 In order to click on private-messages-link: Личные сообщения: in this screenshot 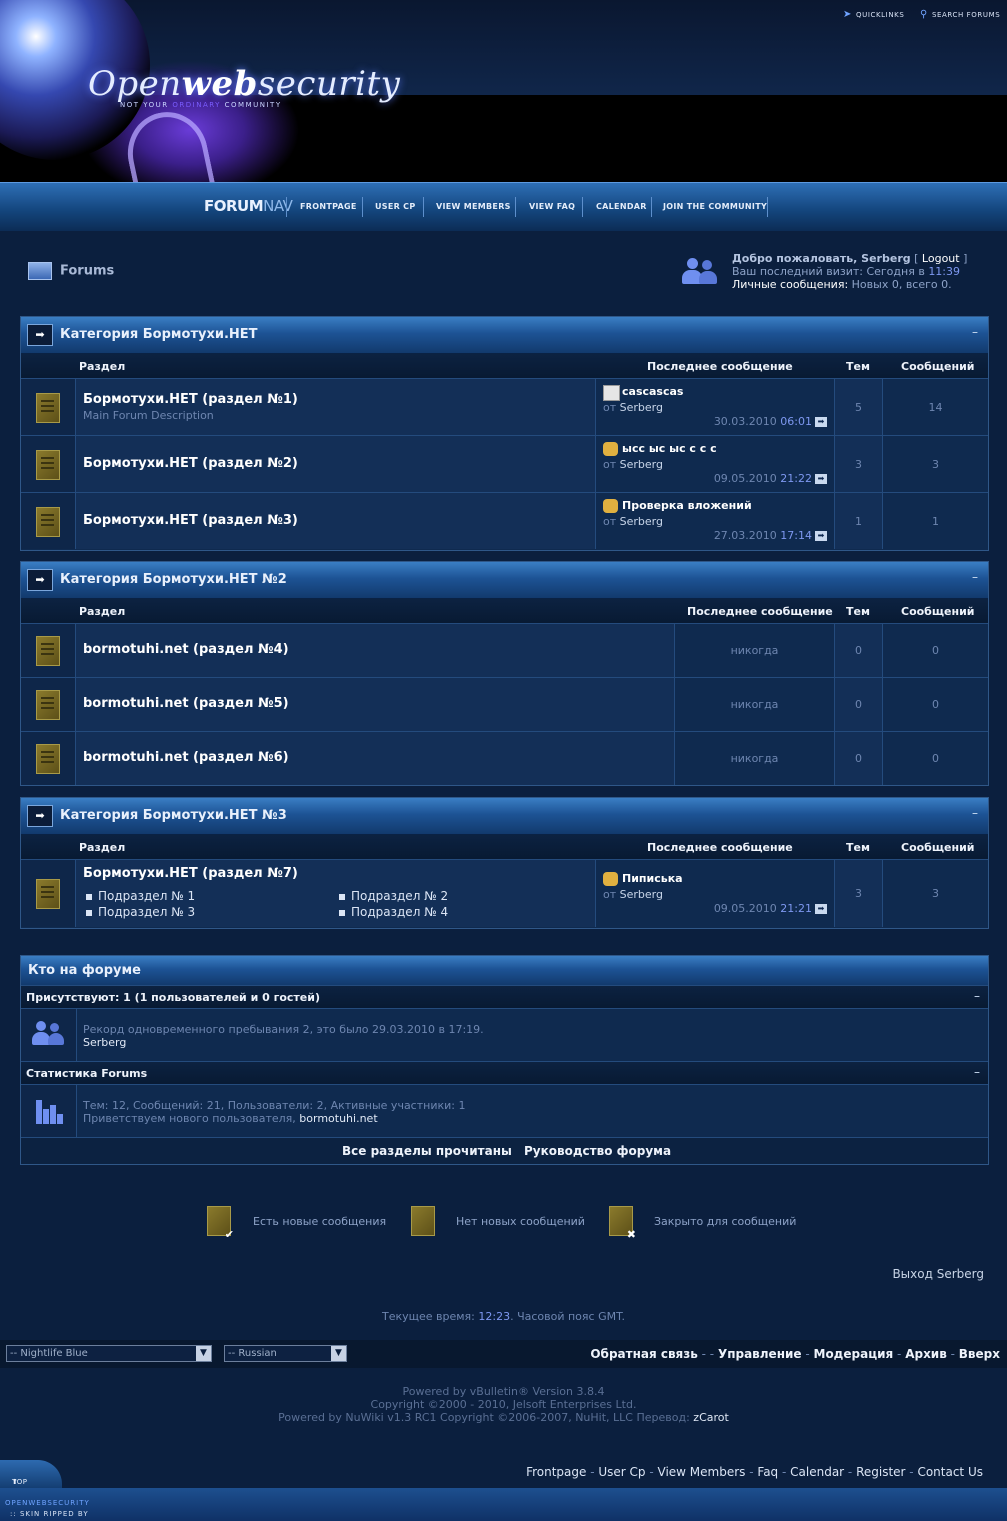, I will do `click(792, 284)`.